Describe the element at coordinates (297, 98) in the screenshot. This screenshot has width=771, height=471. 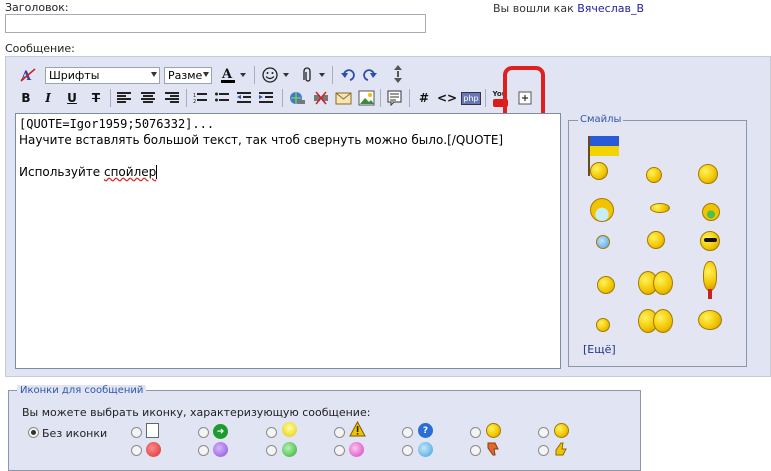
I see `link-icon` at that location.